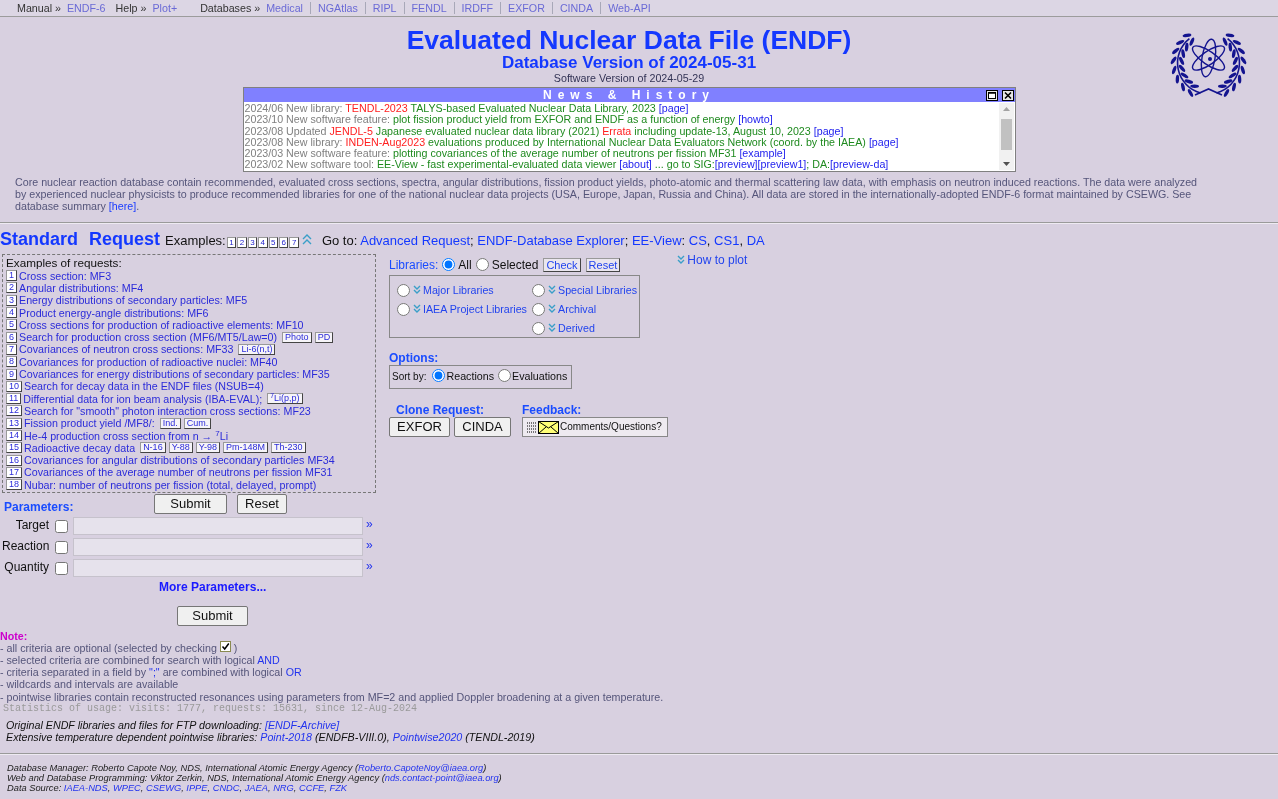 Image resolution: width=1278 pixels, height=799 pixels. Describe the element at coordinates (697, 240) in the screenshot. I see `goto-link: CS` at that location.